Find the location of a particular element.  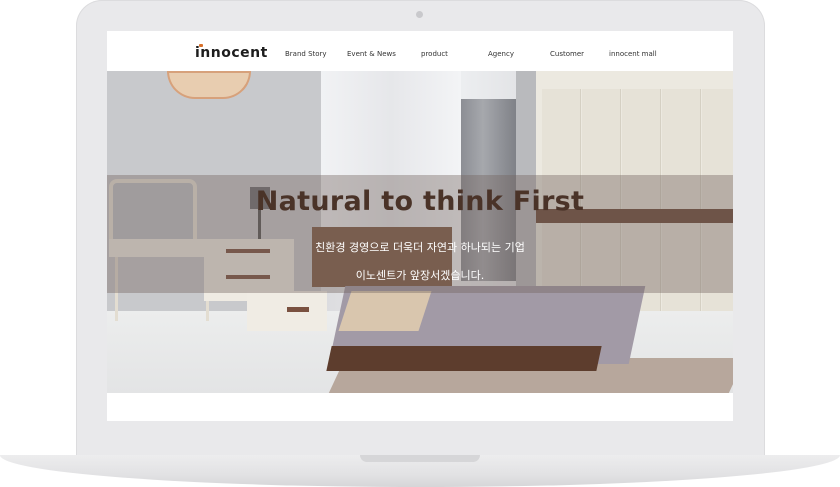

blanket-image is located at coordinates (385, 311).